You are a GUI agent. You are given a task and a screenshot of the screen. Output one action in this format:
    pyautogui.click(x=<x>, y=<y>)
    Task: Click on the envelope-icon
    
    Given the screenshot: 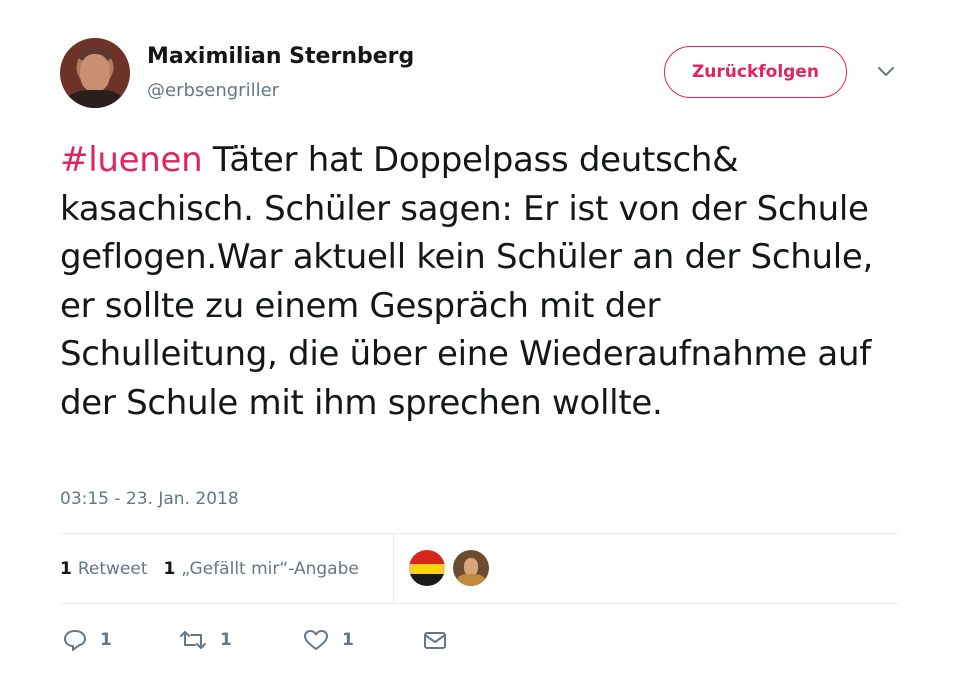 What is the action you would take?
    pyautogui.click(x=435, y=640)
    